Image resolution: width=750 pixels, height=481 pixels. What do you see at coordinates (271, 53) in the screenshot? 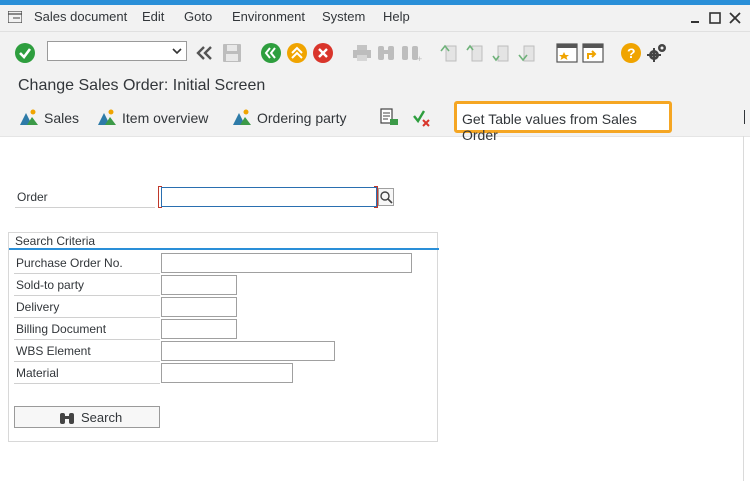
I see `back-icon` at bounding box center [271, 53].